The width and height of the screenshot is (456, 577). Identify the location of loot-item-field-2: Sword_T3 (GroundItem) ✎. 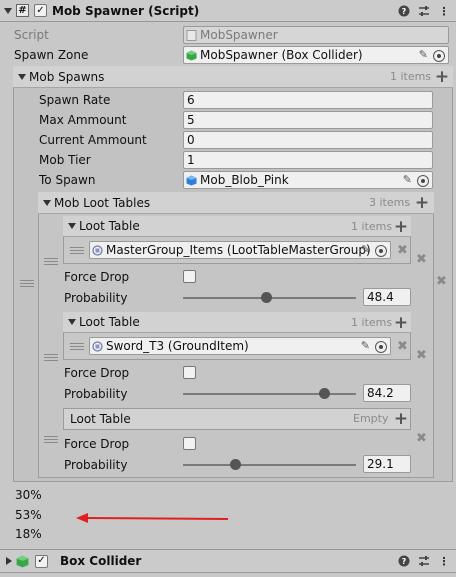
(240, 346).